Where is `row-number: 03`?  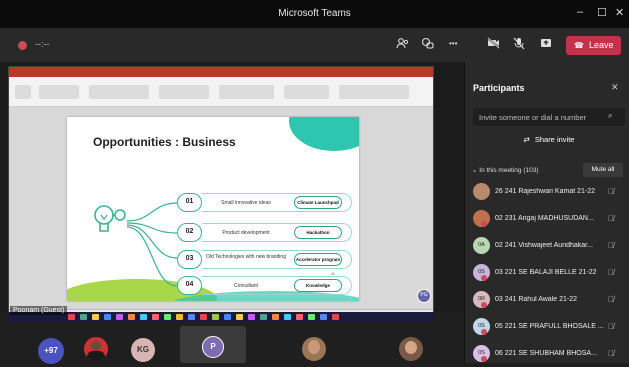 row-number: 03 is located at coordinates (189, 259).